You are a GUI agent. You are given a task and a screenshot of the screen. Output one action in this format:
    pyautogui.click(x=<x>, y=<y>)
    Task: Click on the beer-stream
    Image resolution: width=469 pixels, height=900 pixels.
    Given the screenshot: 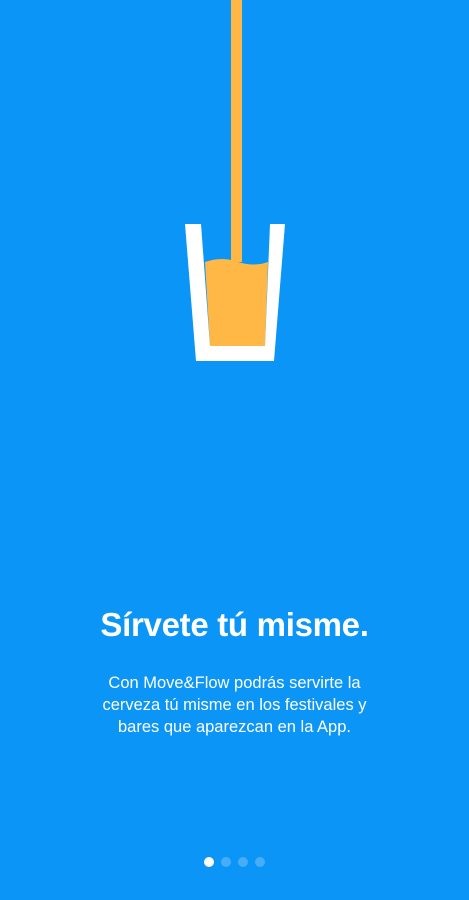 What is the action you would take?
    pyautogui.click(x=236, y=131)
    